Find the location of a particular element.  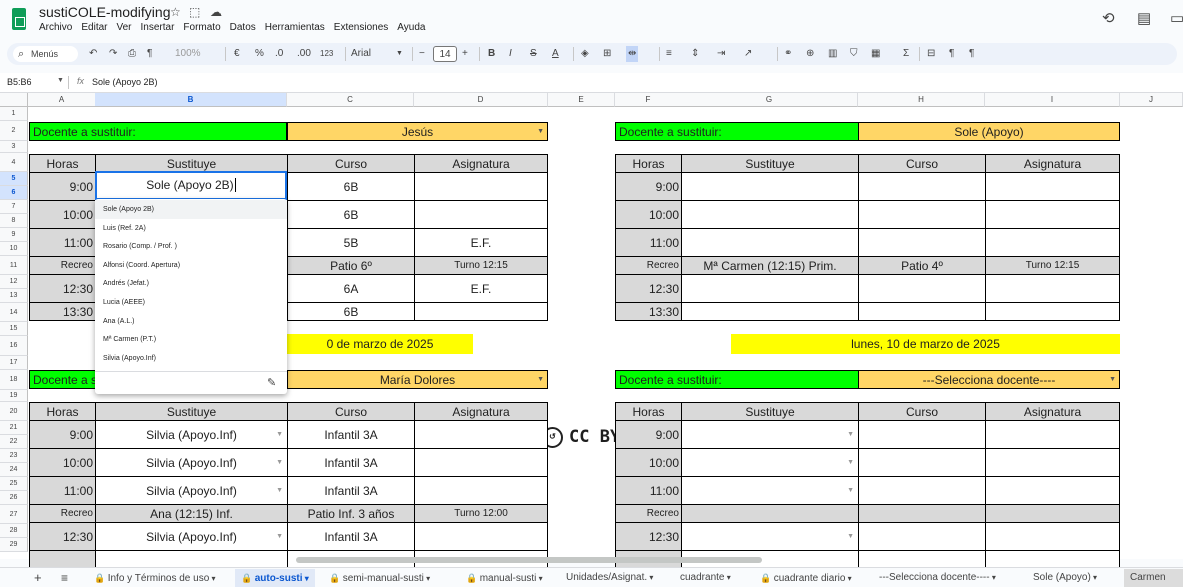

column-header: A is located at coordinates (62, 100).